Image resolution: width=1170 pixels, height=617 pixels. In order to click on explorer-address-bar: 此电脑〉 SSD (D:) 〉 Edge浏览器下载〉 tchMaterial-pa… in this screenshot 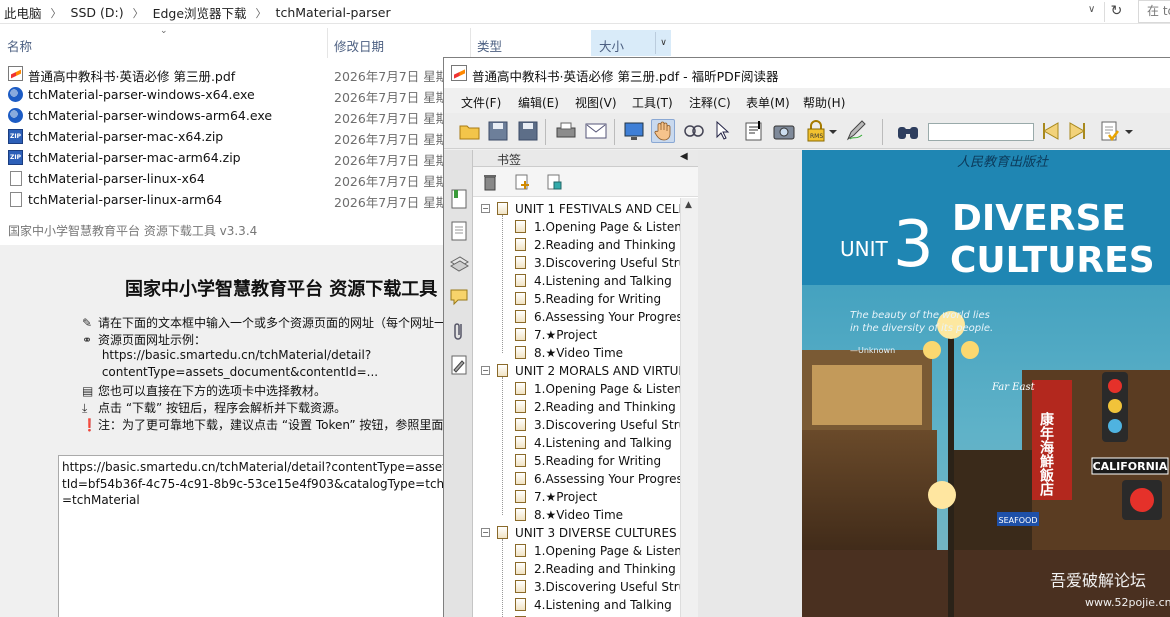, I will do `click(585, 12)`.